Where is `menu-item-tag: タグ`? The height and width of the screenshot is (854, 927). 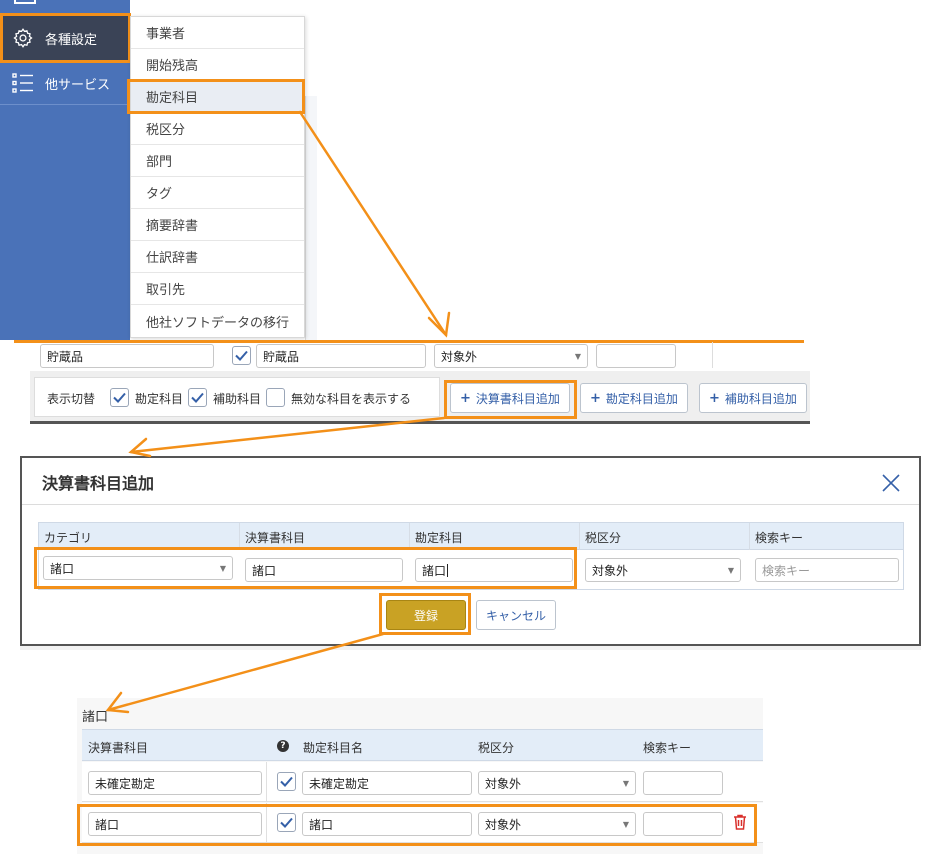 menu-item-tag: タグ is located at coordinates (217, 193).